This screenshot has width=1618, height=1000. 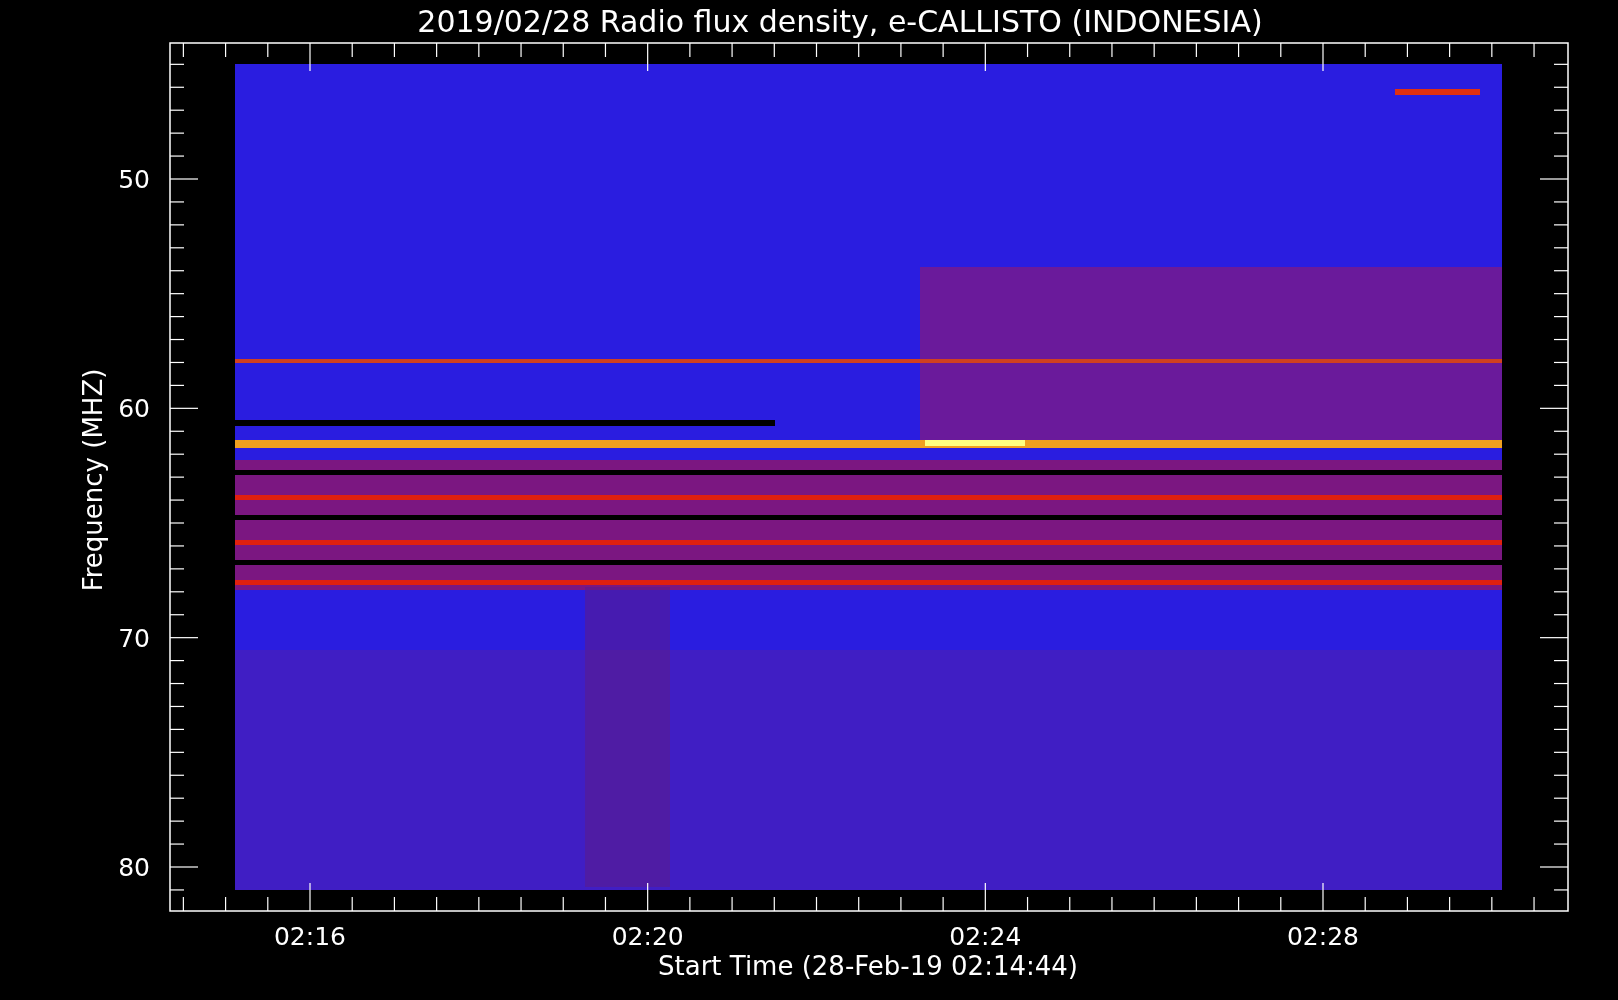 What do you see at coordinates (985, 936) in the screenshot?
I see `x-tick-label: 02:24` at bounding box center [985, 936].